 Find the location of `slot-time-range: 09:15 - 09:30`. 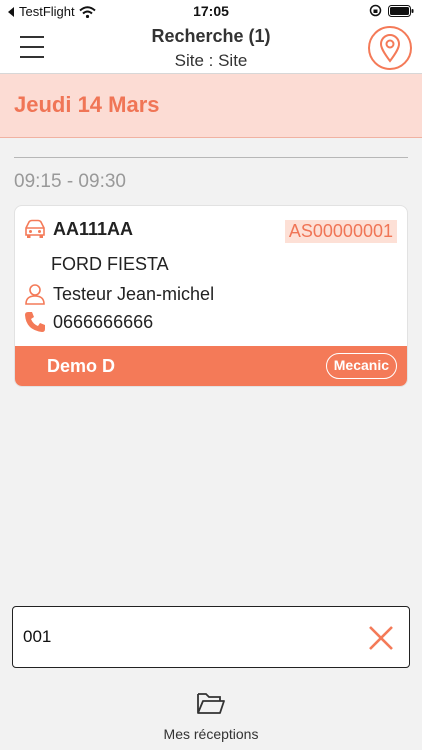

slot-time-range: 09:15 - 09:30 is located at coordinates (70, 181).